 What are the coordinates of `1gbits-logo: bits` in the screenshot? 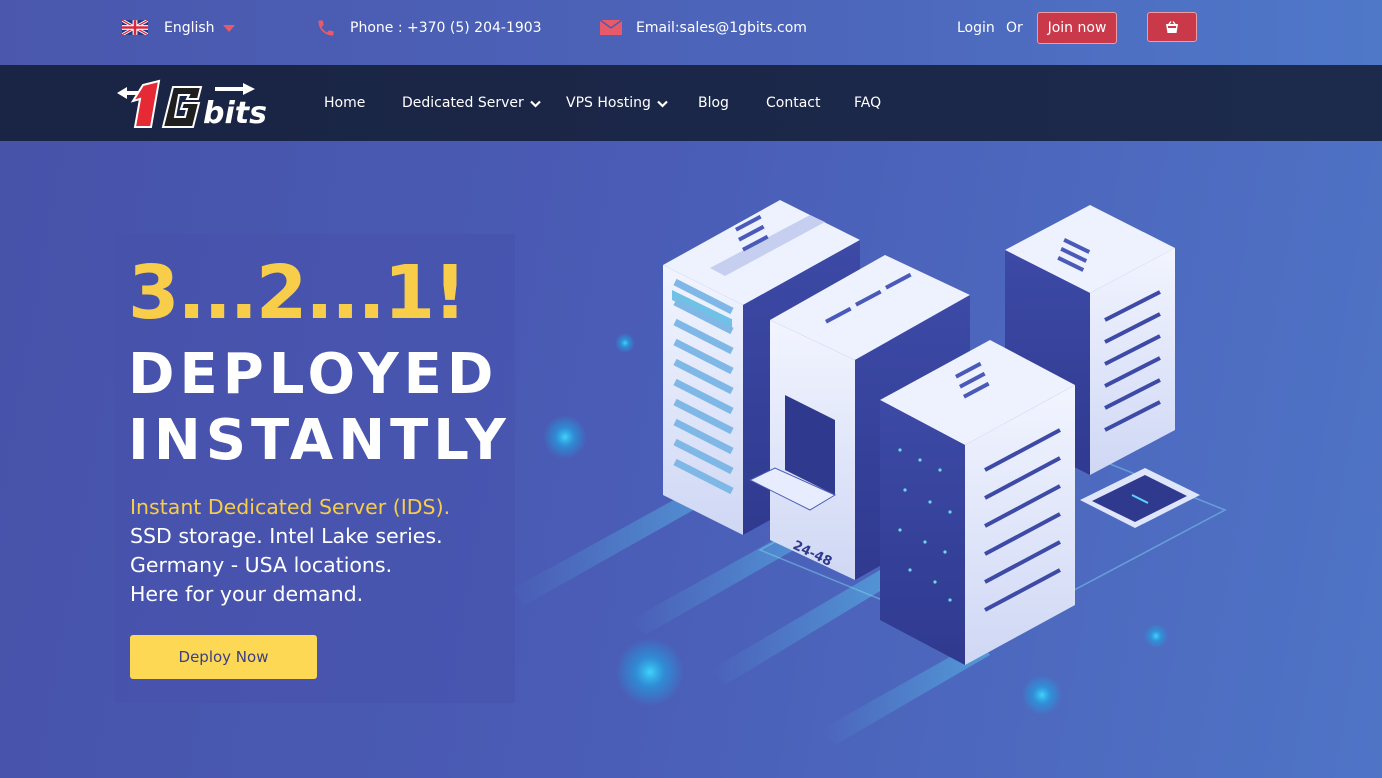 It's located at (192, 105).